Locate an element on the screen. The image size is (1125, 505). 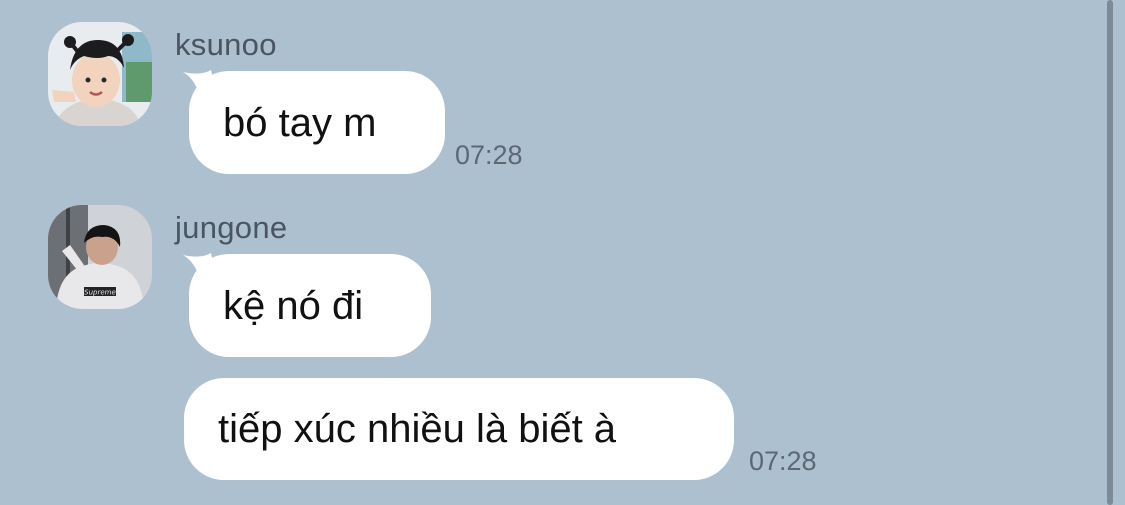
avatar-jungone: Supreme is located at coordinates (100, 257).